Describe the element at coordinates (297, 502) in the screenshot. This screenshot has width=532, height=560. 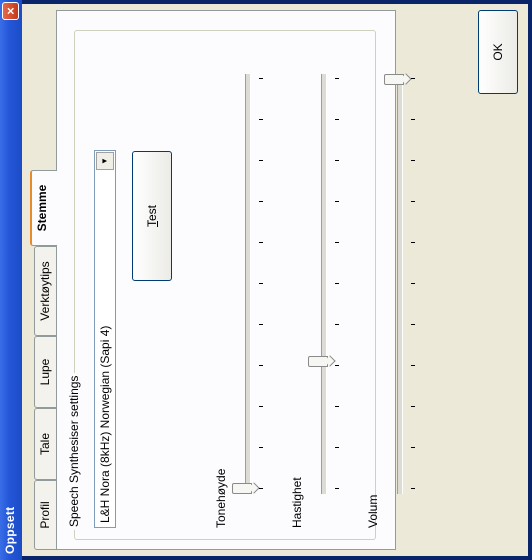
I see `speed-label: Hastighet` at that location.